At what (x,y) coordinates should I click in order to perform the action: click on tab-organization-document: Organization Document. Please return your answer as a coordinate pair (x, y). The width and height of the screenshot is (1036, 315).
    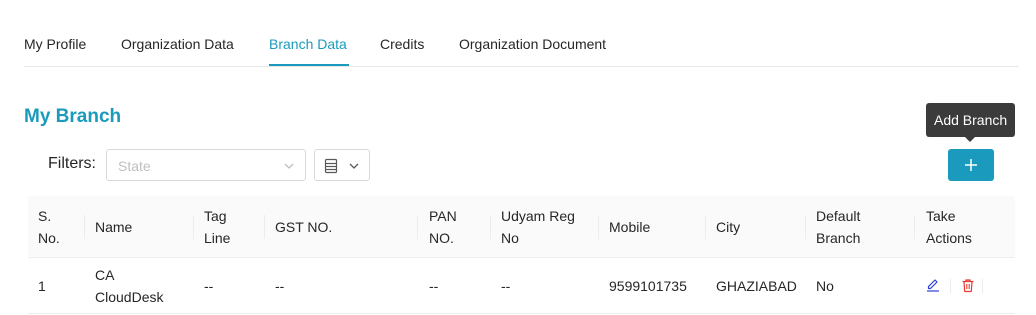
    Looking at the image, I should click on (532, 44).